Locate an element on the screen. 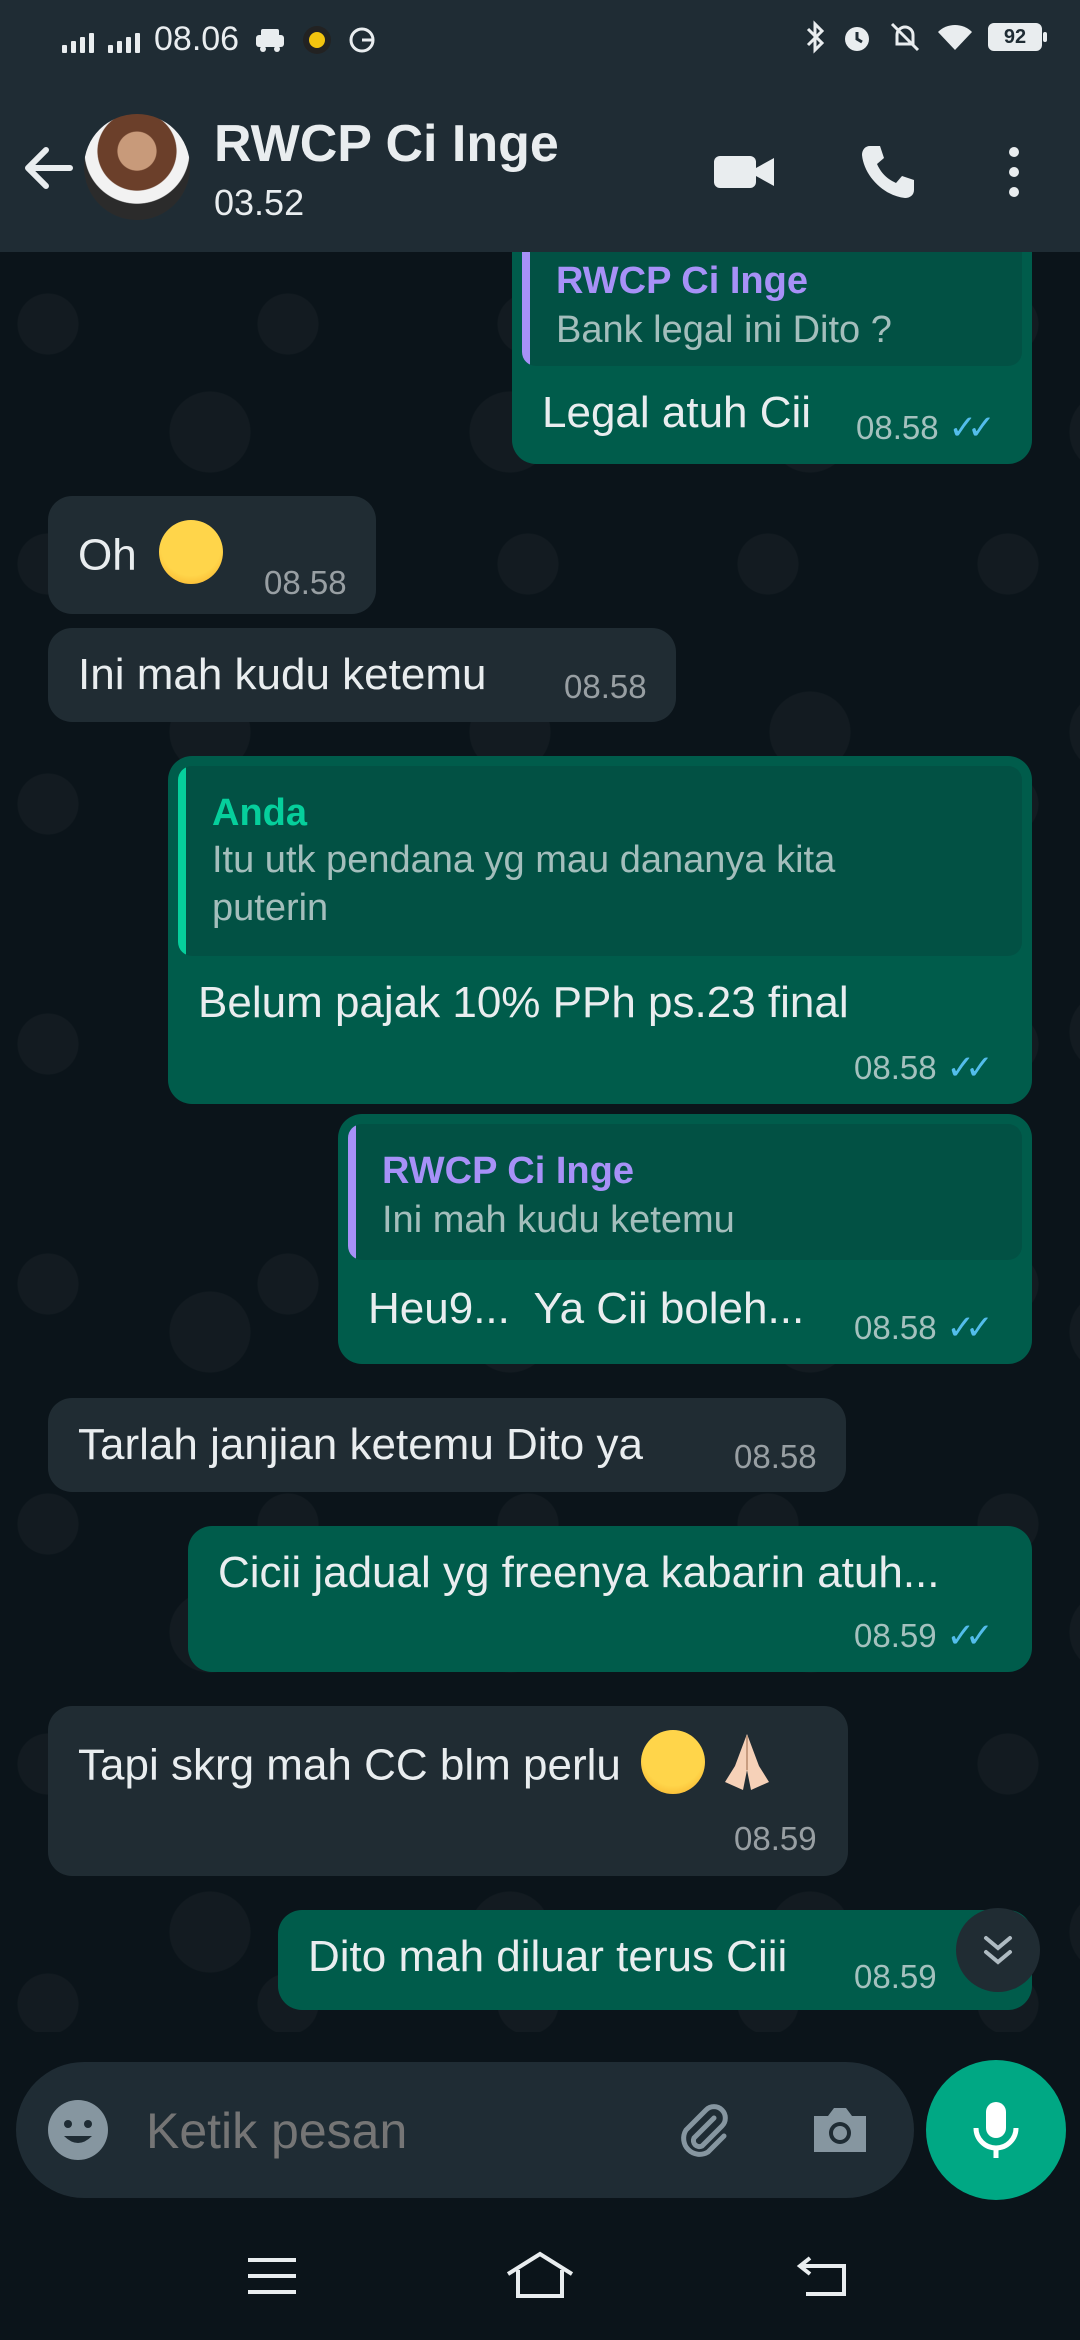 The width and height of the screenshot is (1080, 2340). quoted-message: RWCP Ci Inge Ini mah kudu ketemu is located at coordinates (685, 1192).